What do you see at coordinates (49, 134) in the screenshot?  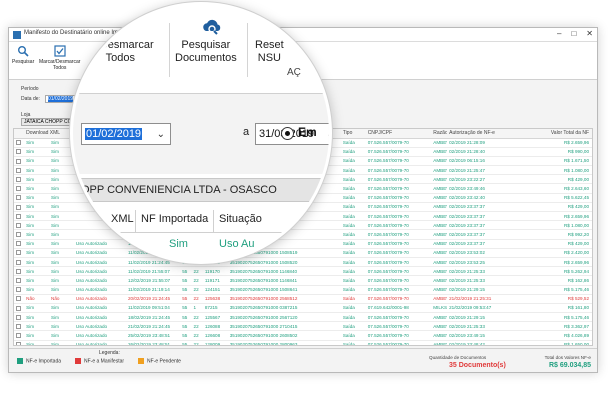 I see `col-download: Download XML` at bounding box center [49, 134].